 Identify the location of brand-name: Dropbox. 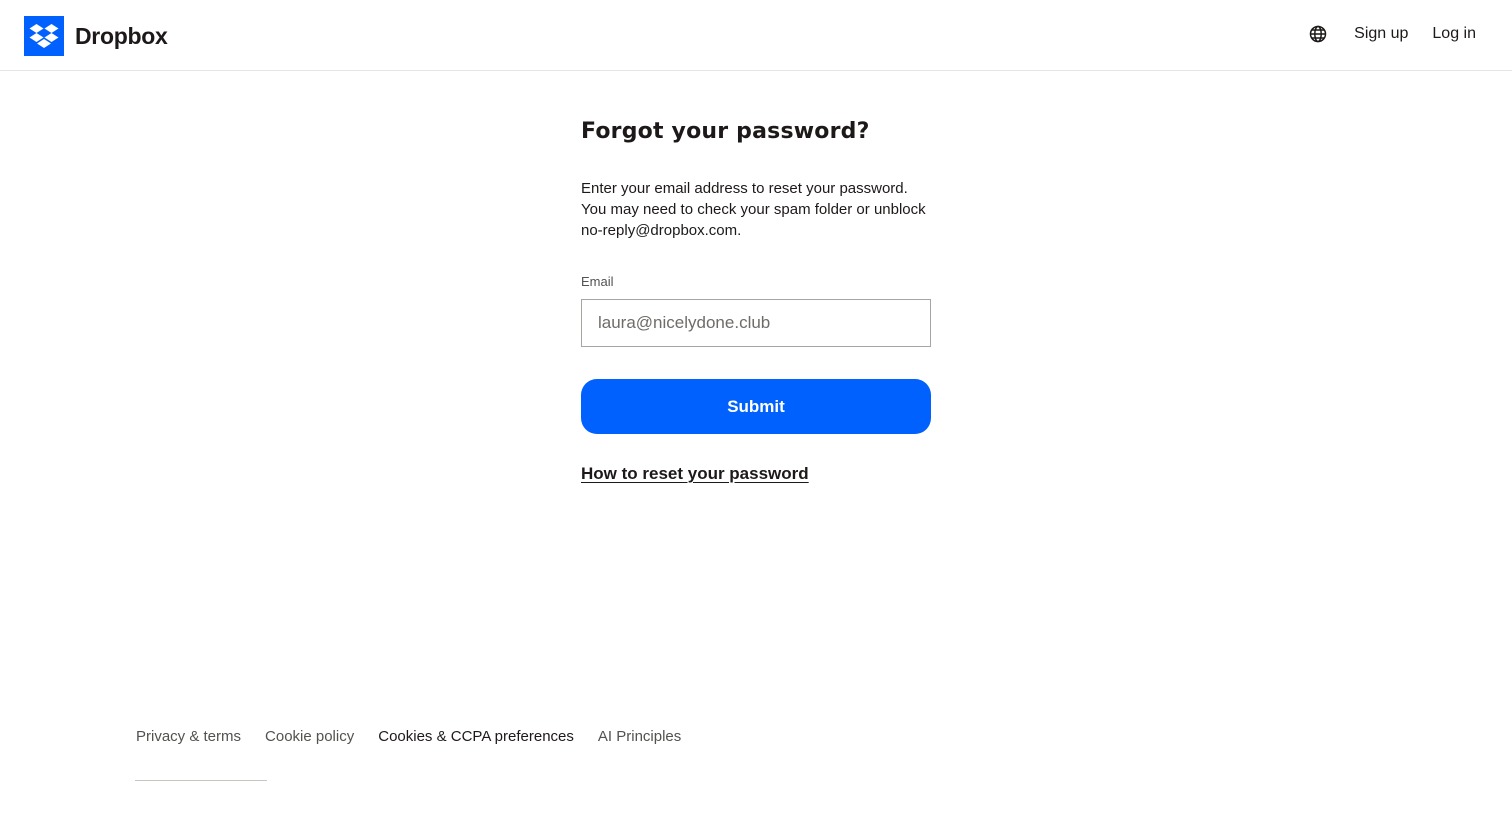
(121, 35).